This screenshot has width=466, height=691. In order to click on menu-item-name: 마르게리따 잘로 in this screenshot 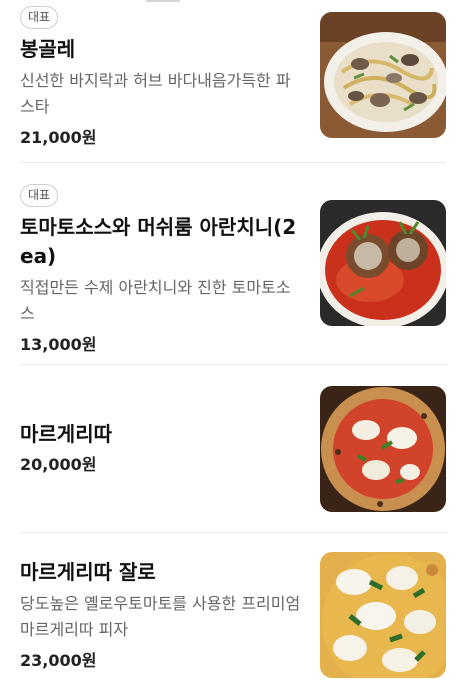, I will do `click(88, 572)`.